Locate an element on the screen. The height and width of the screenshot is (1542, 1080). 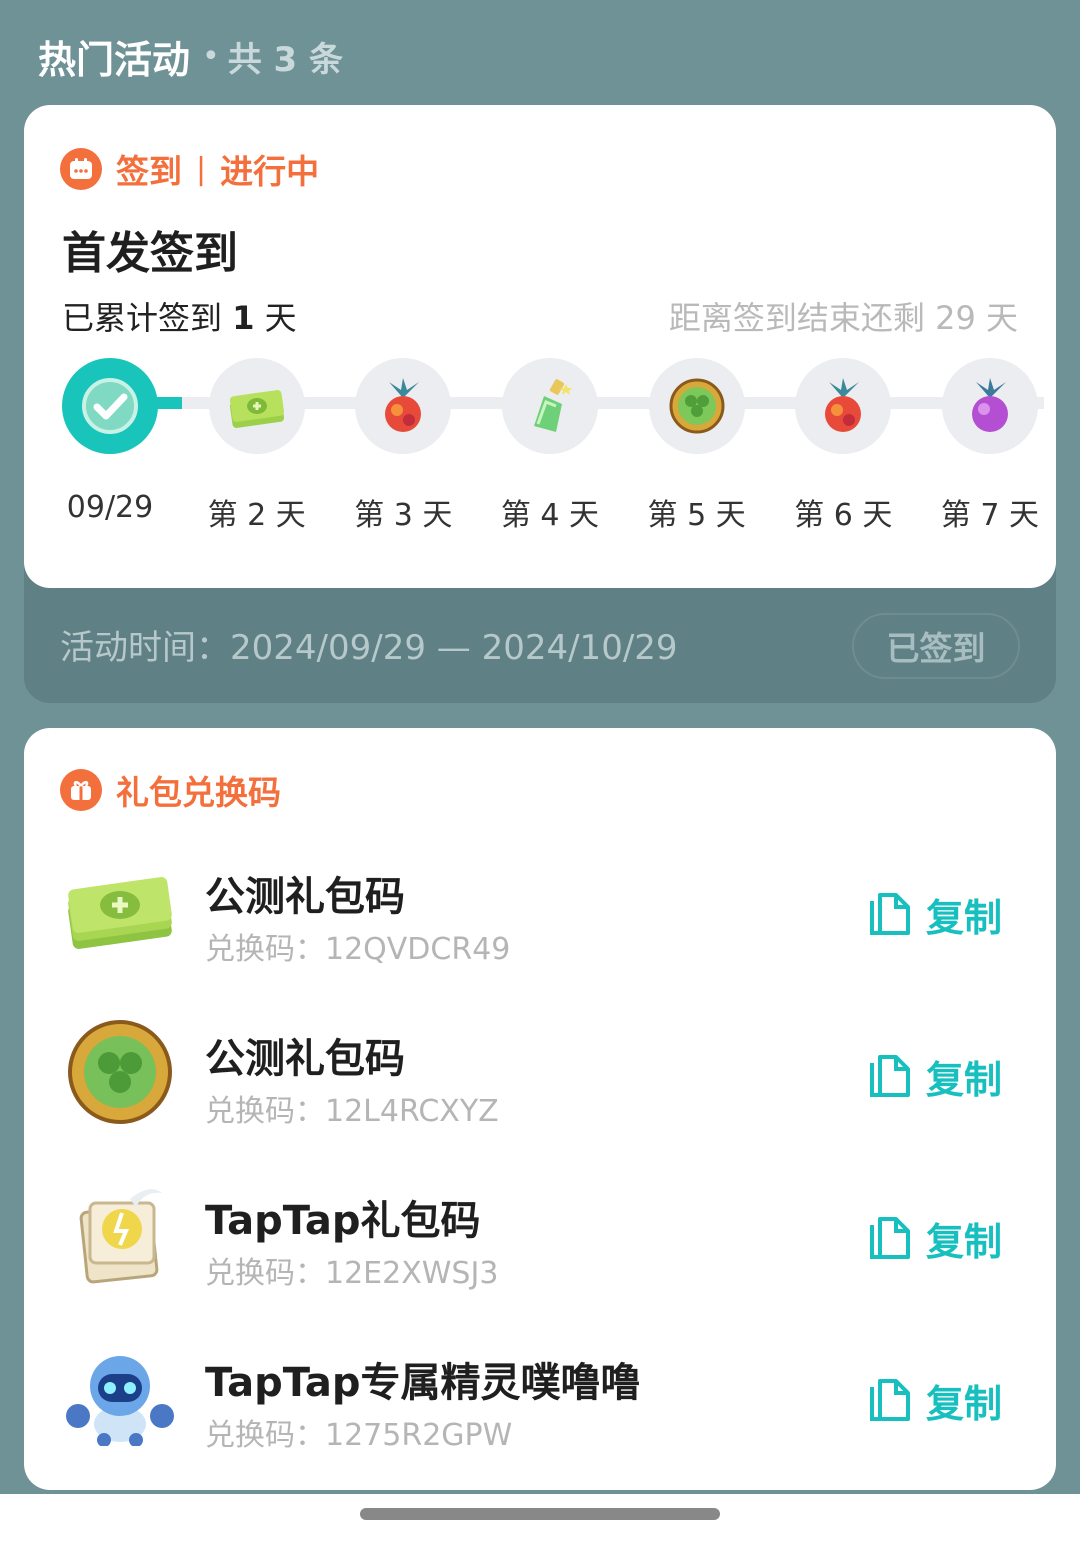
progress-suffix: 天 is located at coordinates (280, 318).